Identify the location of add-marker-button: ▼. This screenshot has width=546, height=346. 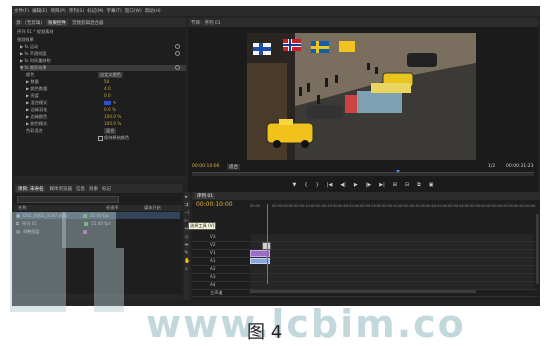
(295, 185).